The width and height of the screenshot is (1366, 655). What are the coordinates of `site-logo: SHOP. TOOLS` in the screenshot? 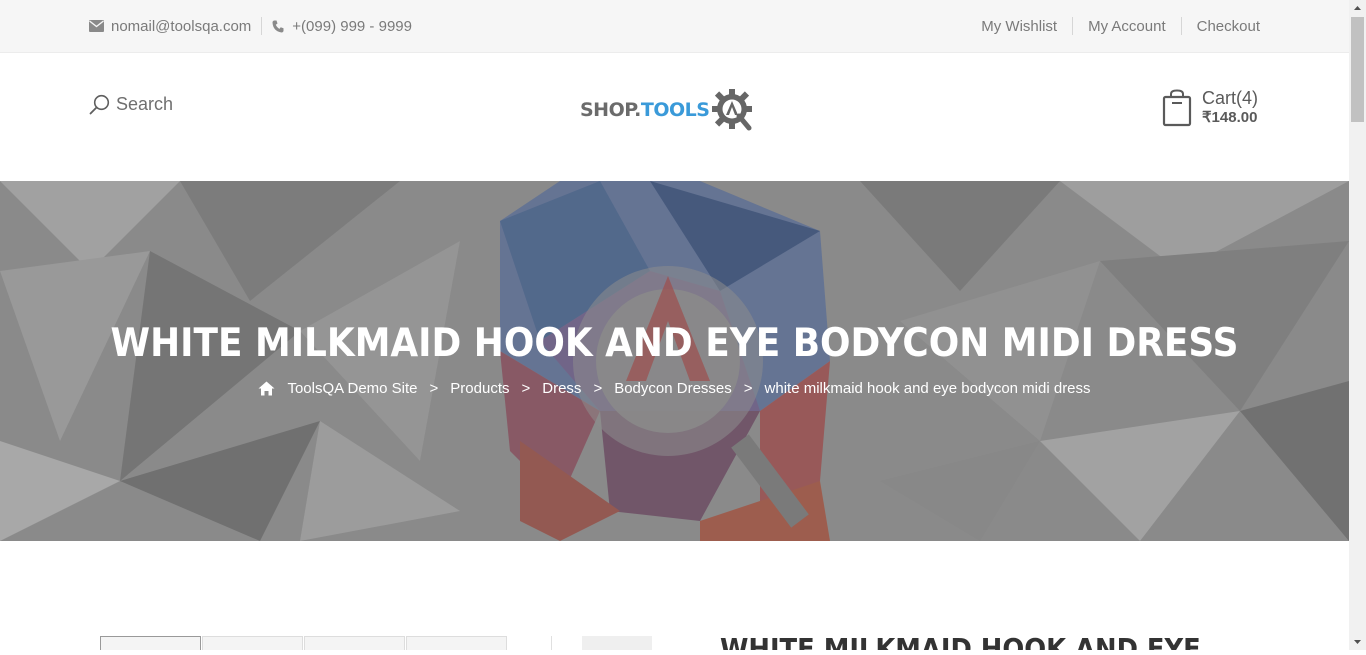 It's located at (668, 110).